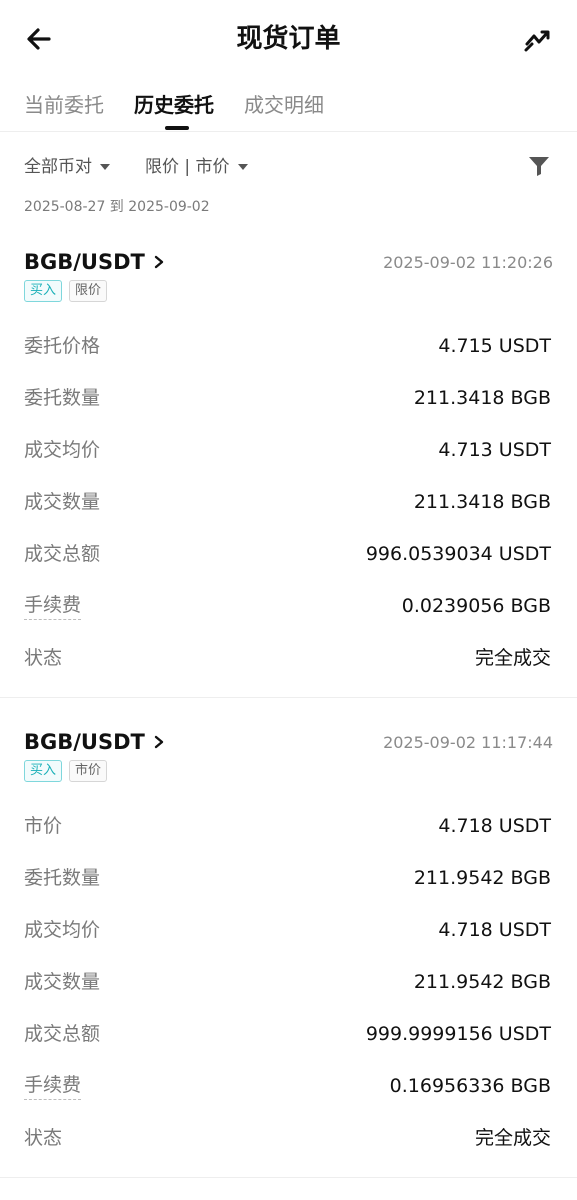  What do you see at coordinates (288, 554) in the screenshot?
I see `order-row: 成交总额 996.0539034 USDT` at bounding box center [288, 554].